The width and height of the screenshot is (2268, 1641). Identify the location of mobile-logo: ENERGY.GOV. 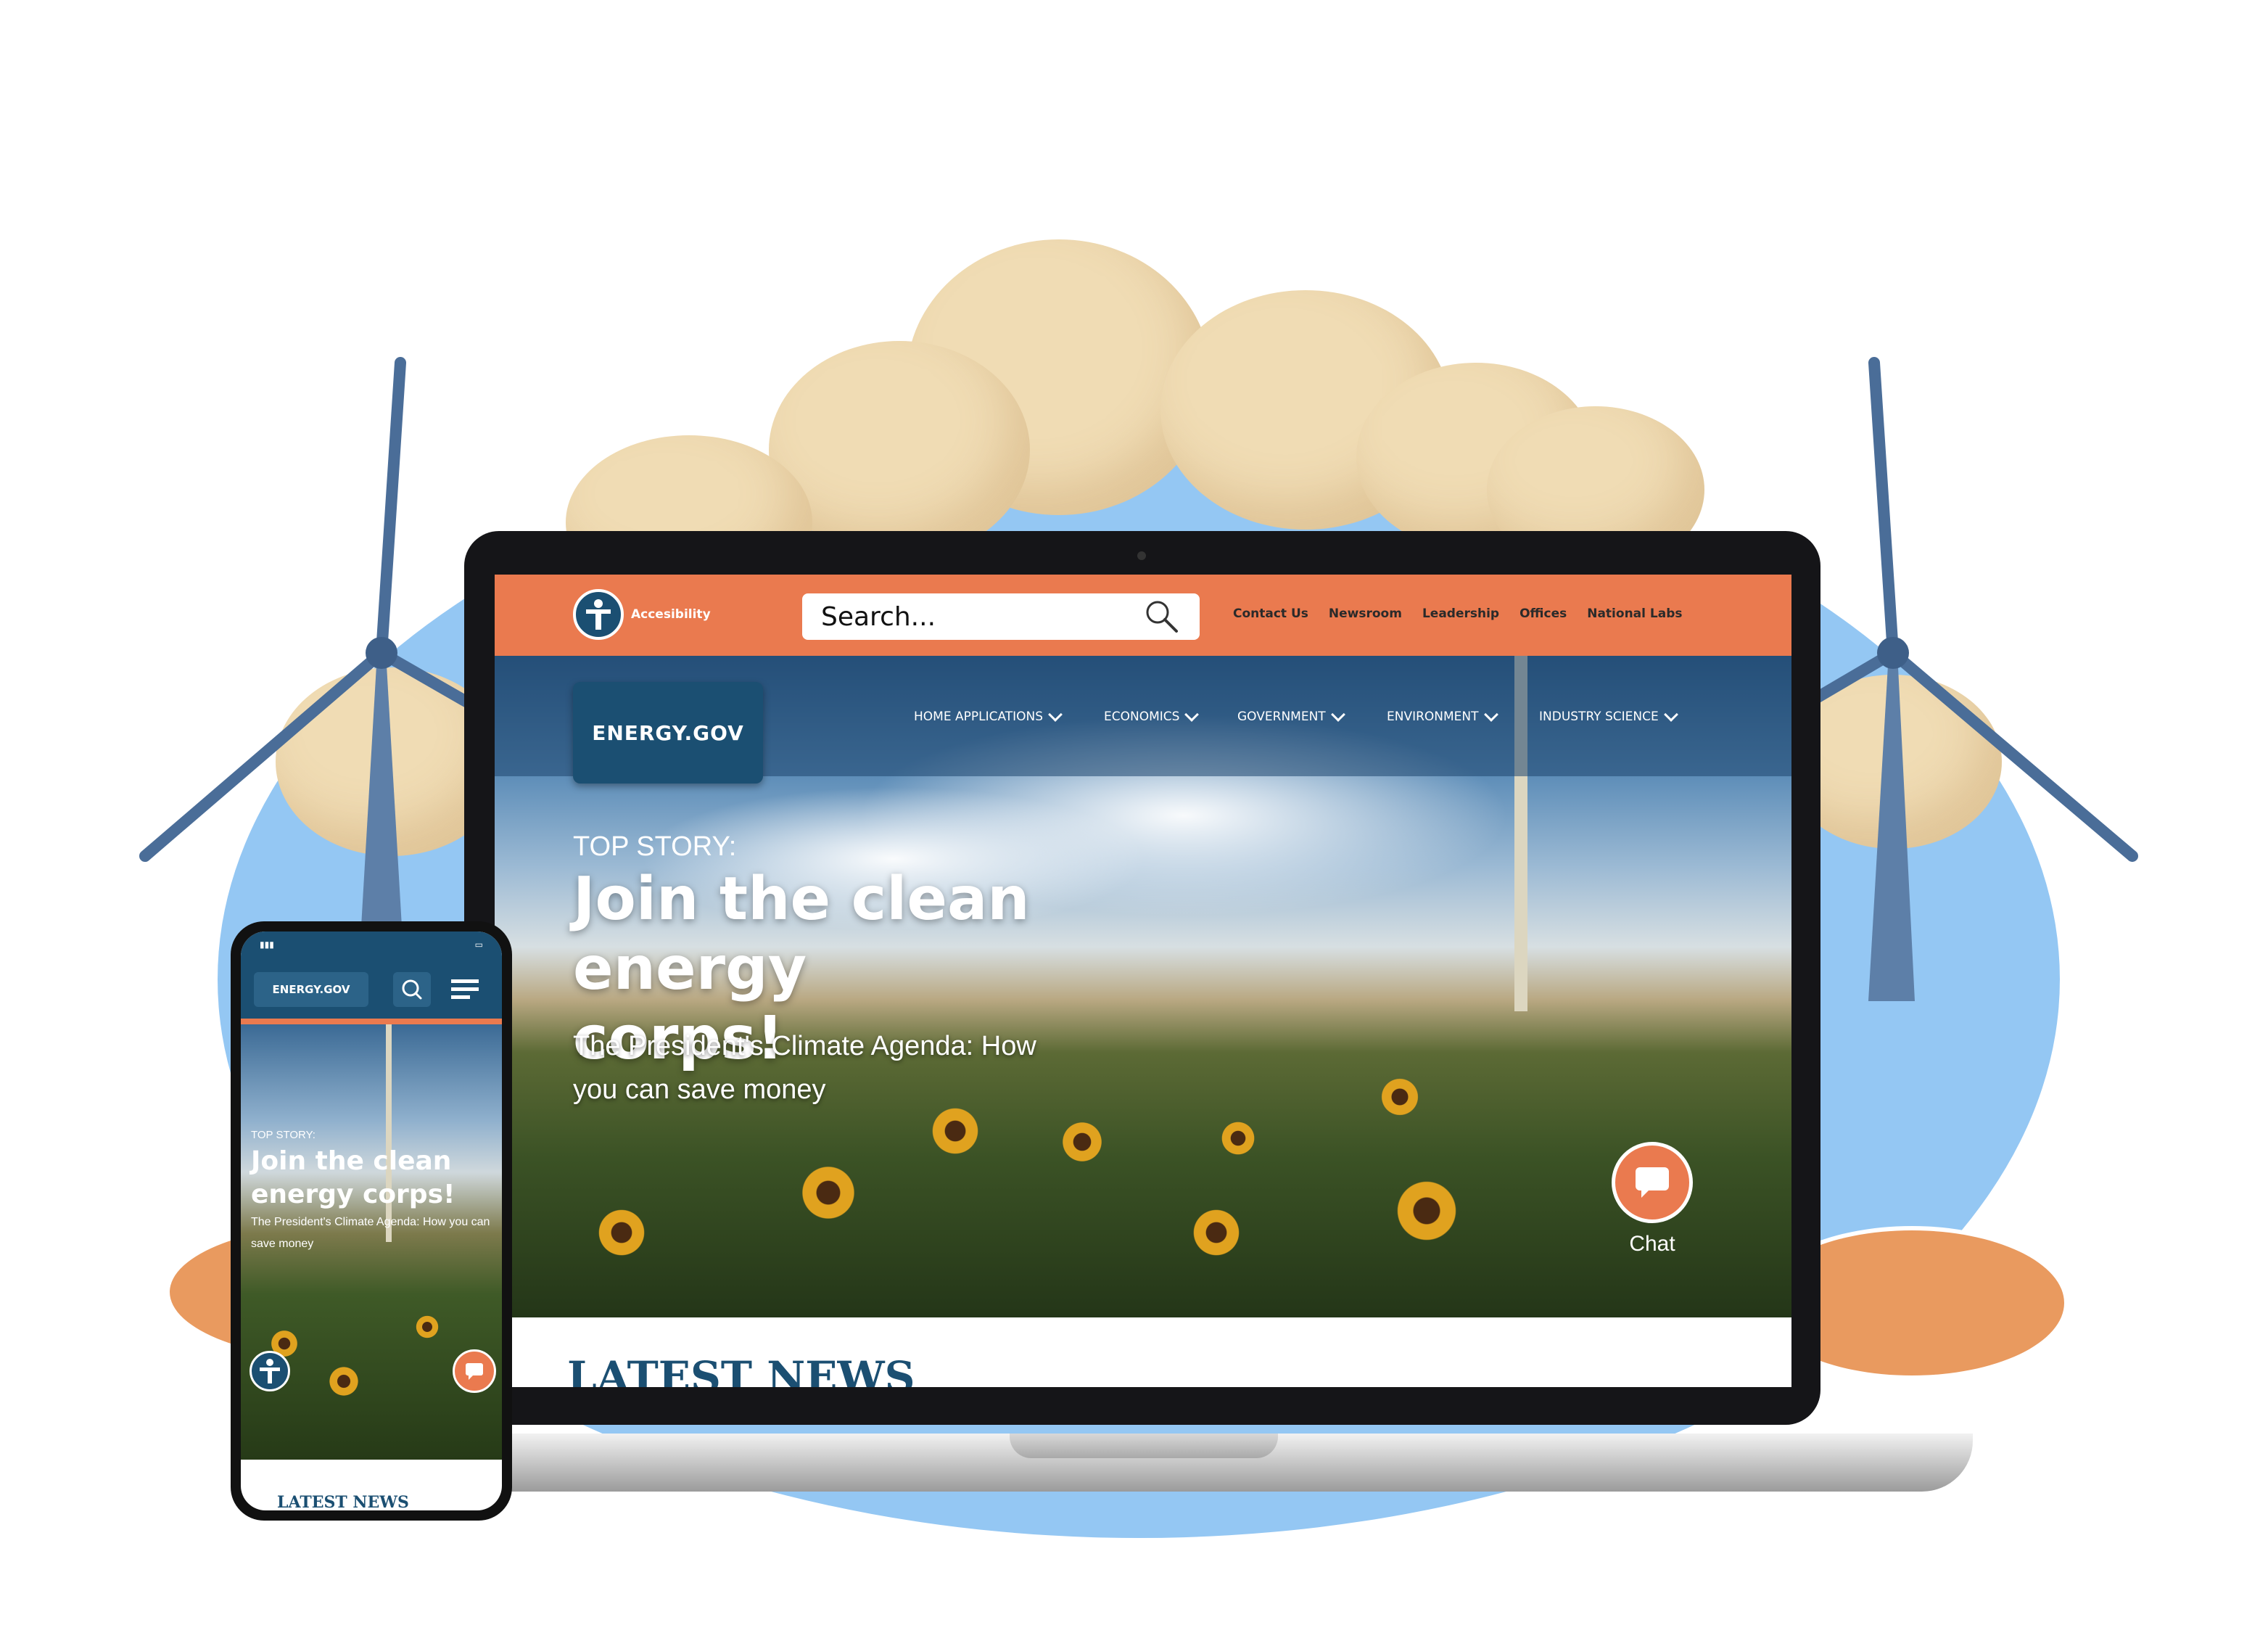
(311, 989).